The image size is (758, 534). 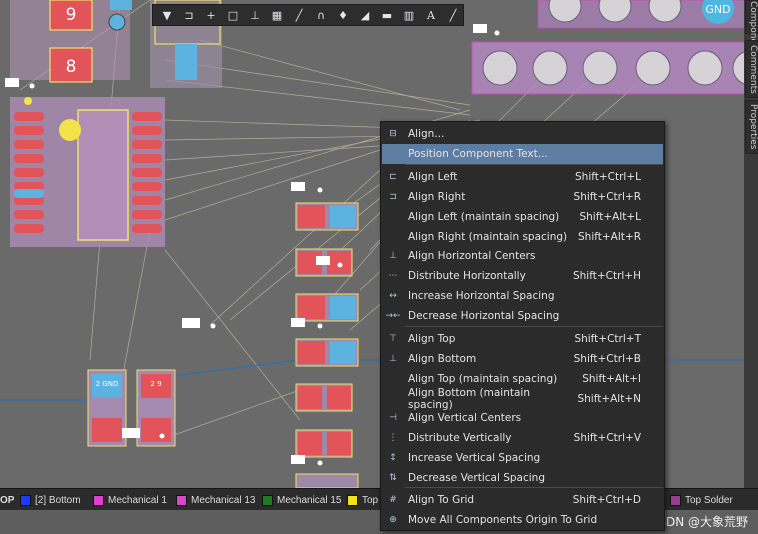 I want to click on route-icon: ⊐, so click(x=189, y=15).